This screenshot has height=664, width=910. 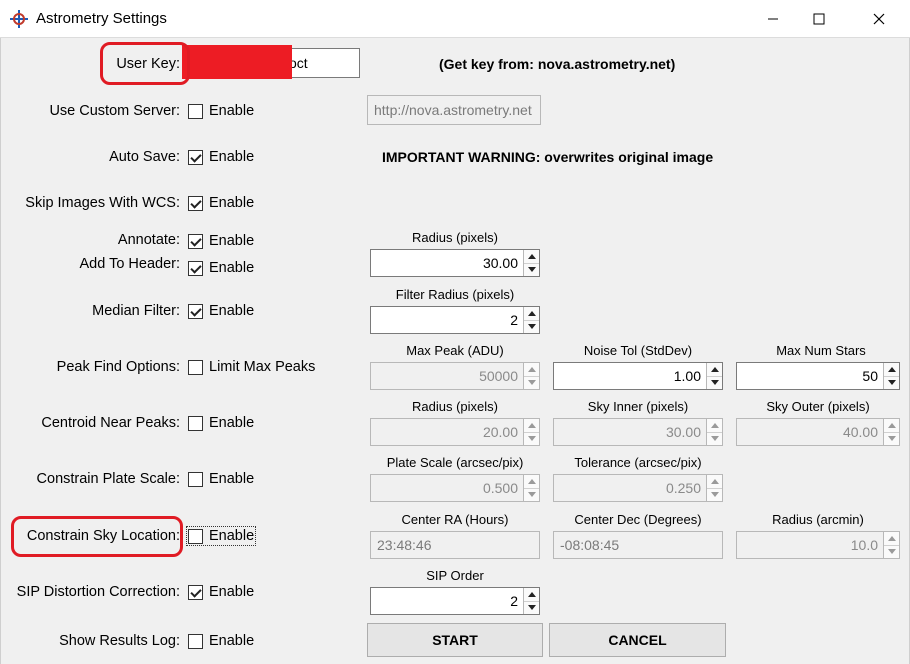 I want to click on median-filter-label: Median Filter:, so click(x=136, y=311).